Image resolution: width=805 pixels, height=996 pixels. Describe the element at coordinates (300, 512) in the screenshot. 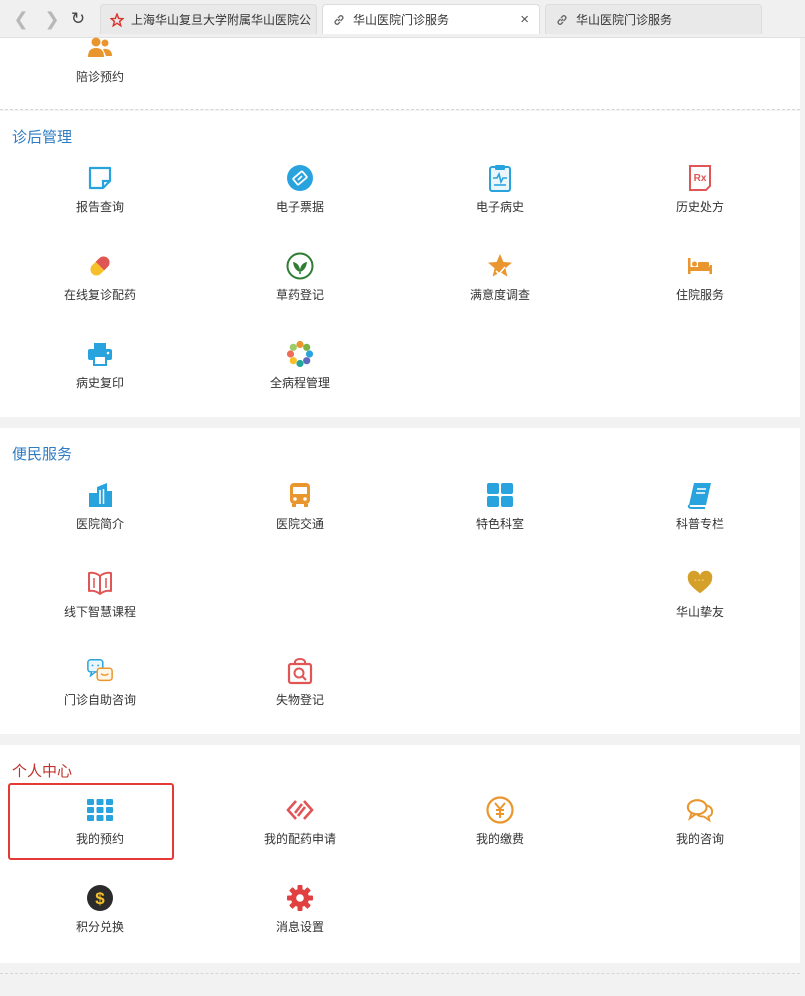

I see `hospital-transport-item: 医院交通` at that location.